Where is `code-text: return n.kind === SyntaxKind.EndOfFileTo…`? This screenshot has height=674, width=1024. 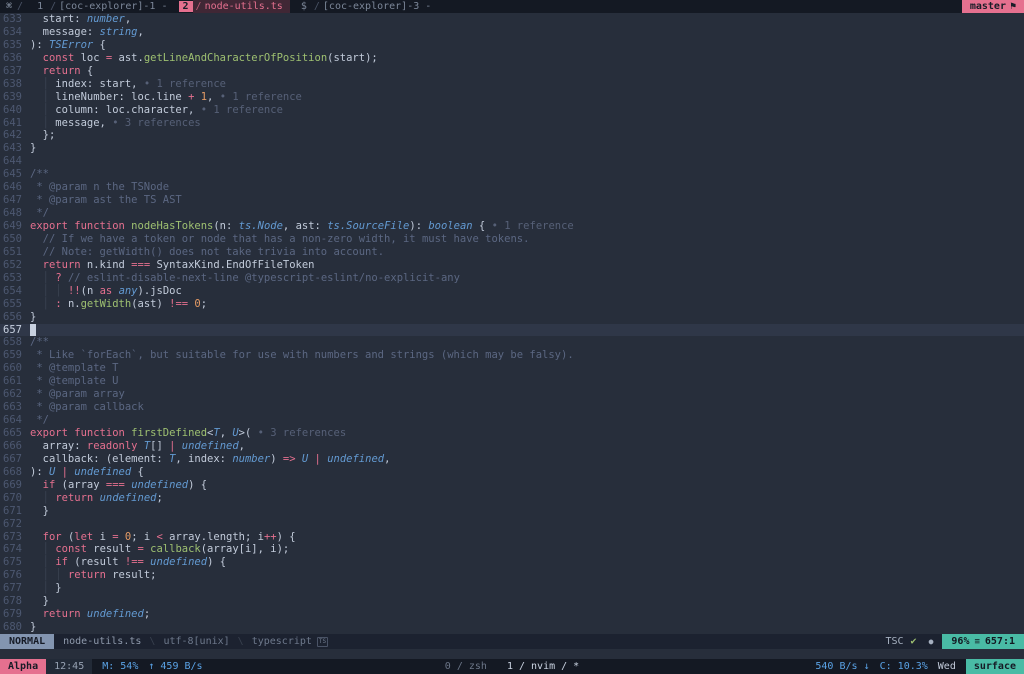 code-text: return n.kind === SyntaxKind.EndOfFileTo… is located at coordinates (178, 264).